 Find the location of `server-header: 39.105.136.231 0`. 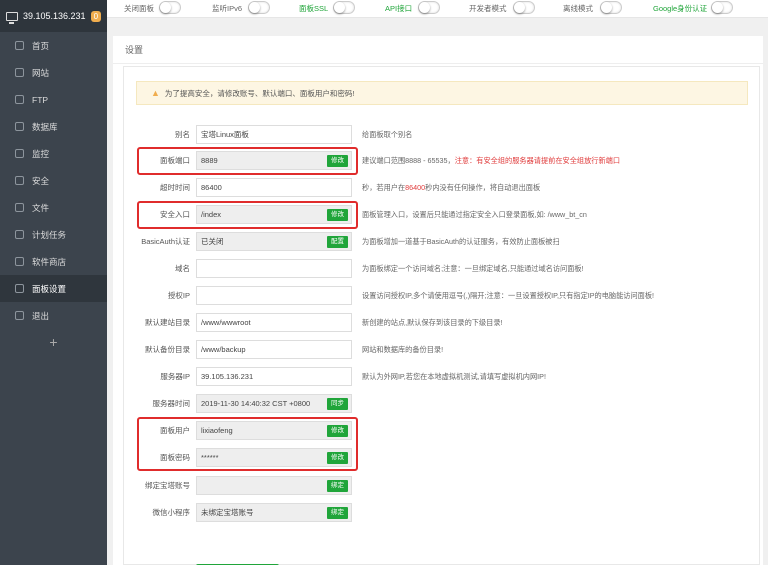

server-header: 39.105.136.231 0 is located at coordinates (53, 16).